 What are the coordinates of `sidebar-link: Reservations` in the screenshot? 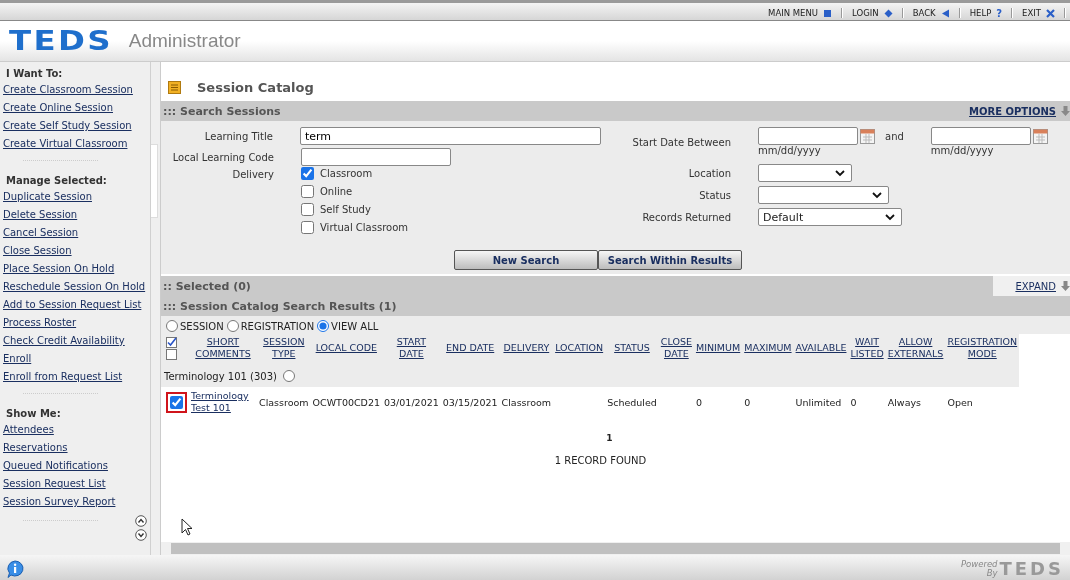 It's located at (35, 447).